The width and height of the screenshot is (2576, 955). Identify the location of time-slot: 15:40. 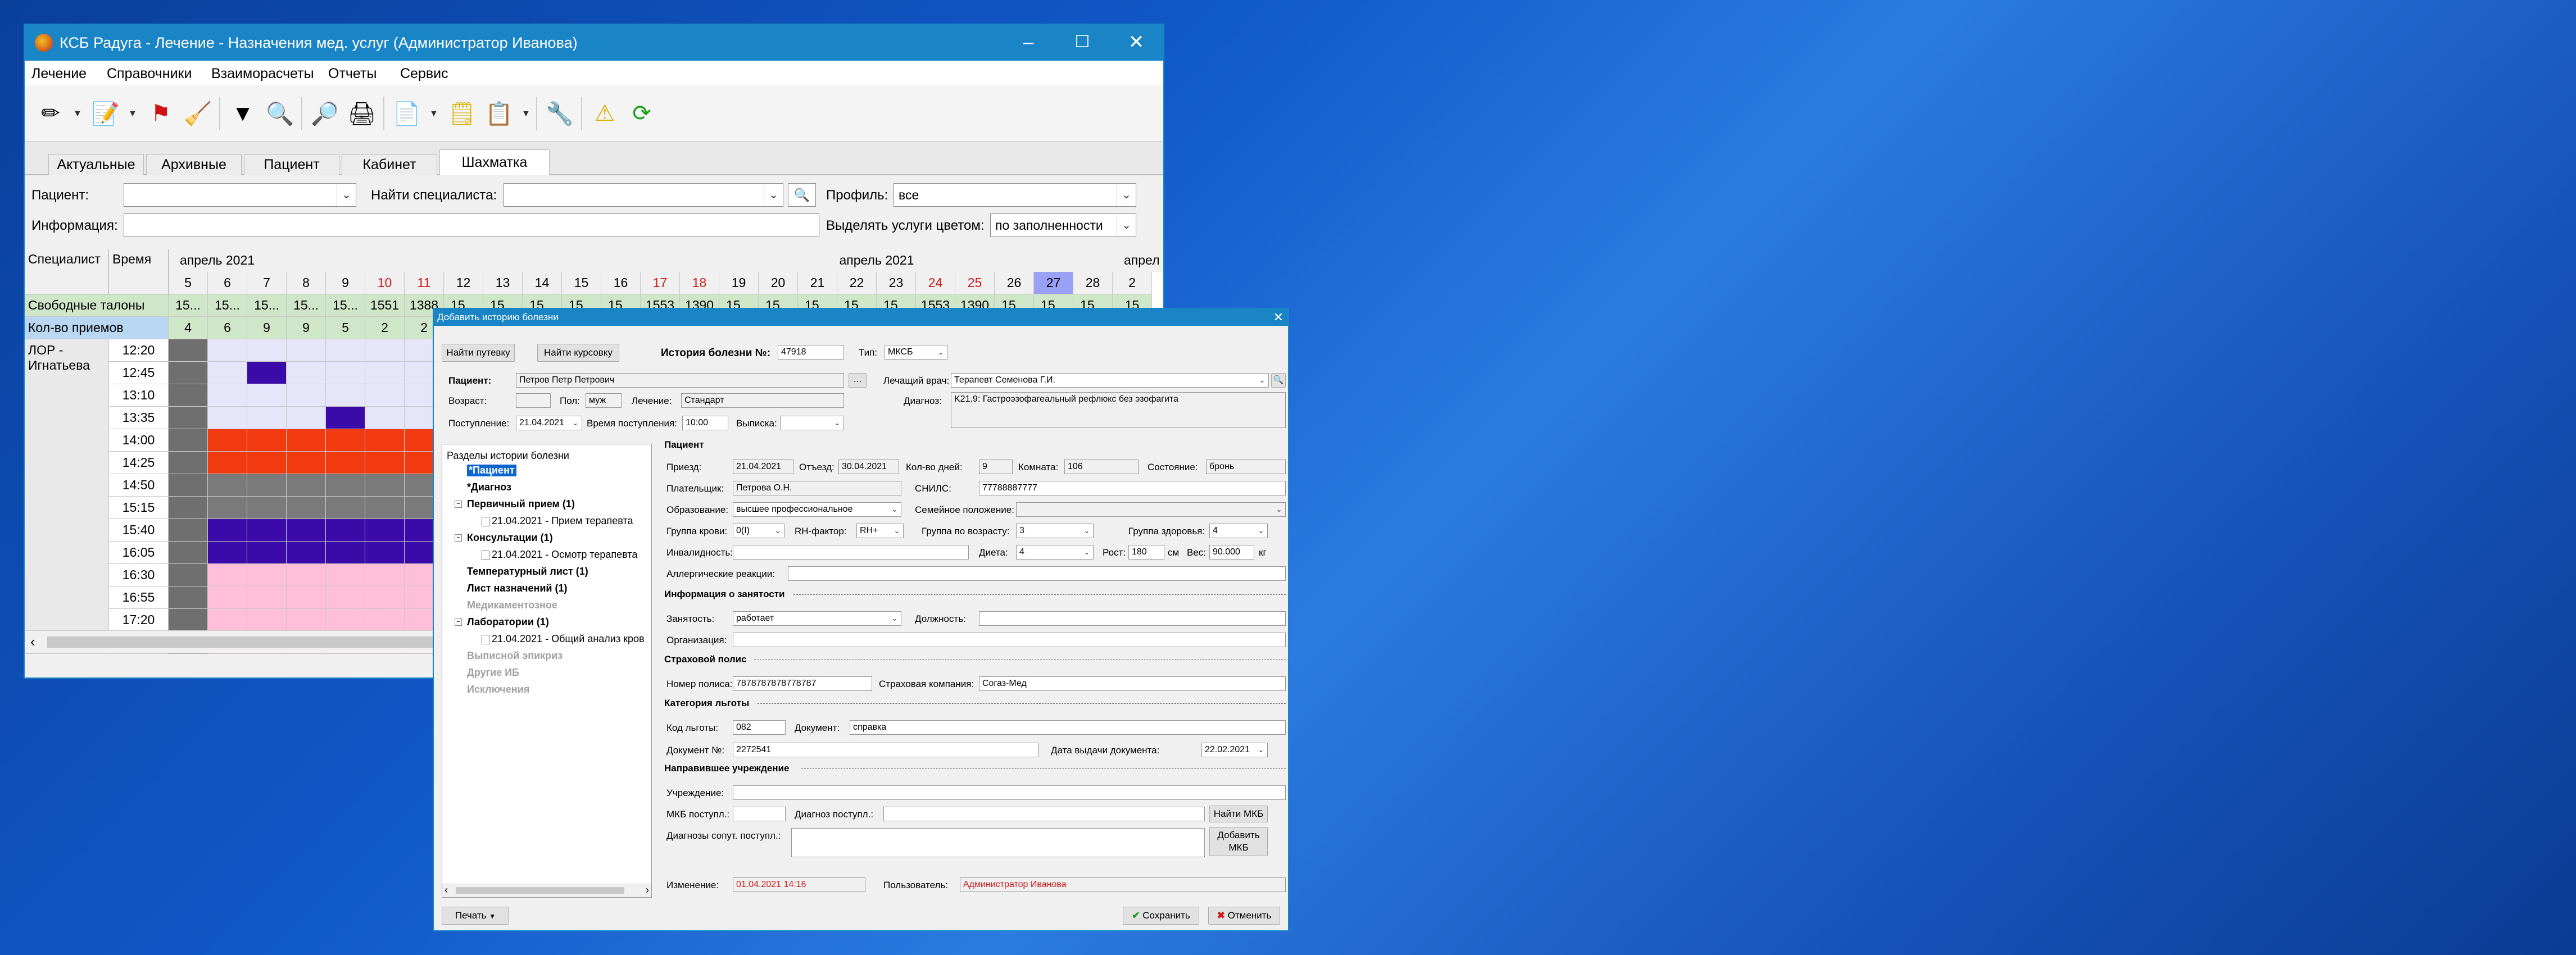
(139, 530).